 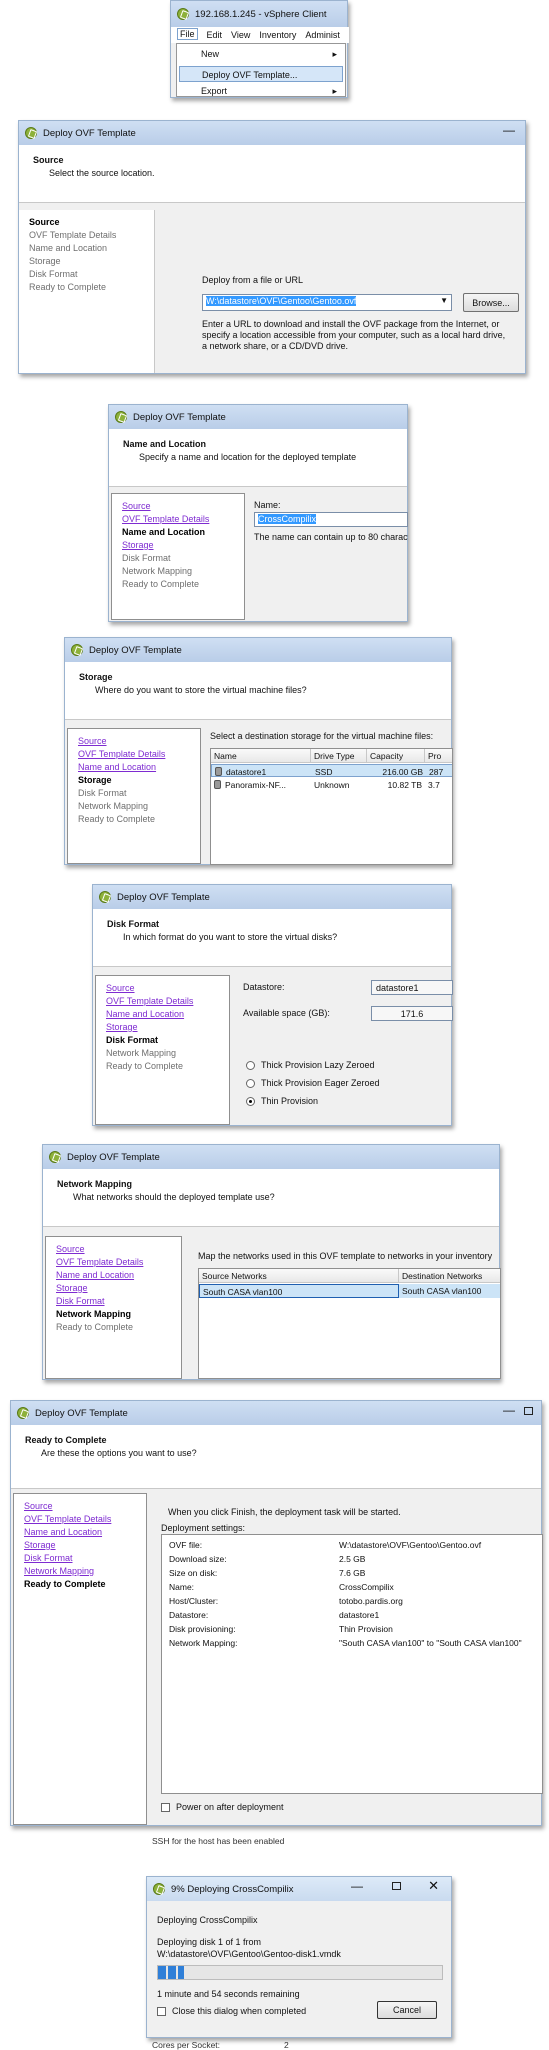 I want to click on submenu-arrow-icon: ▸, so click(x=334, y=54).